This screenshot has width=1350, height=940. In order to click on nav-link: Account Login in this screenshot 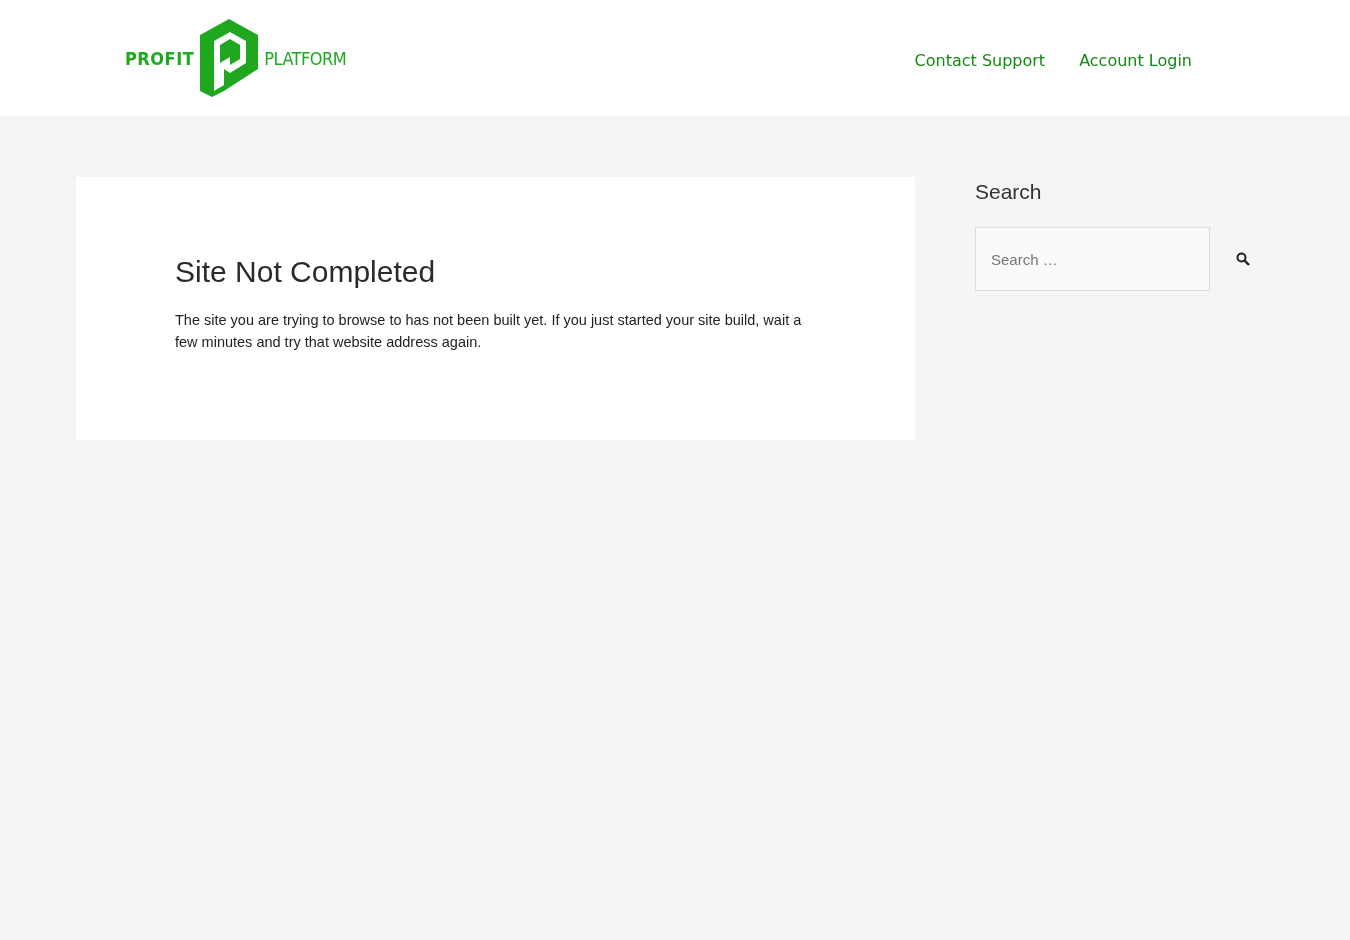, I will do `click(1135, 60)`.